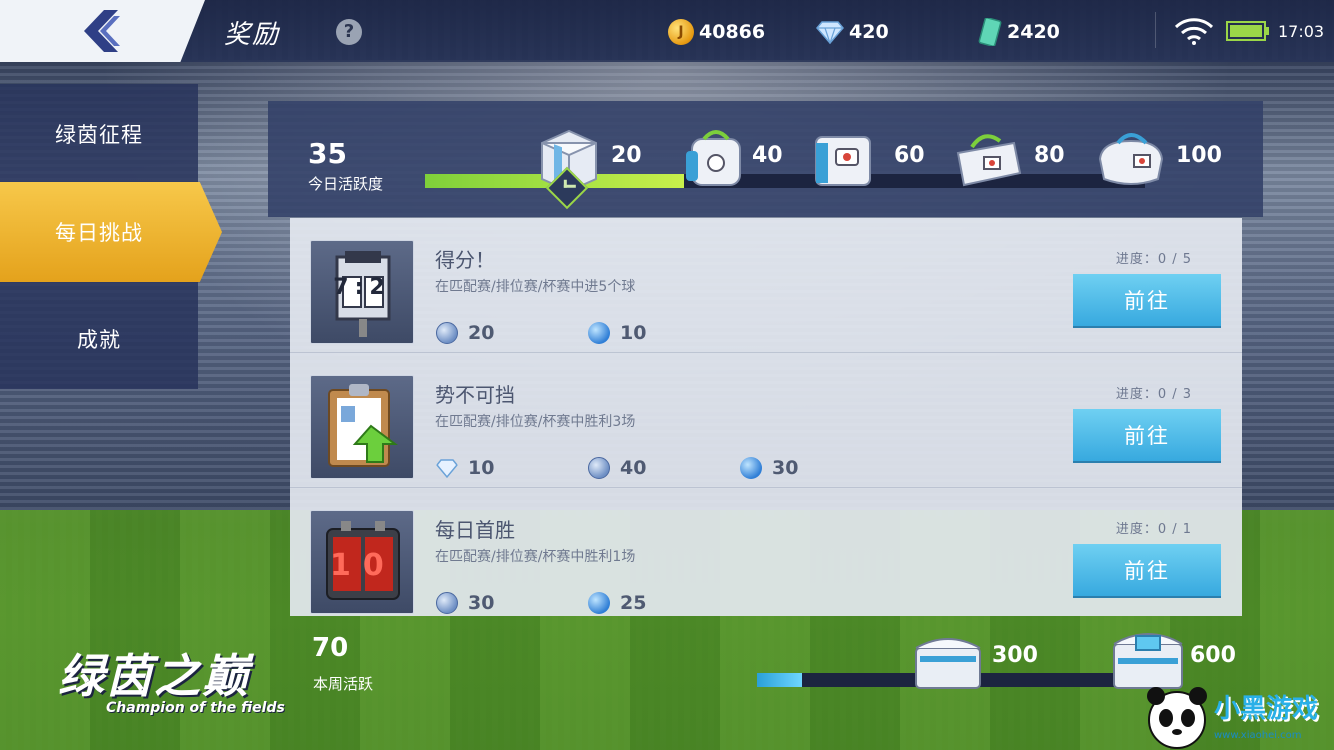  I want to click on backpack-icon, so click(717, 158).